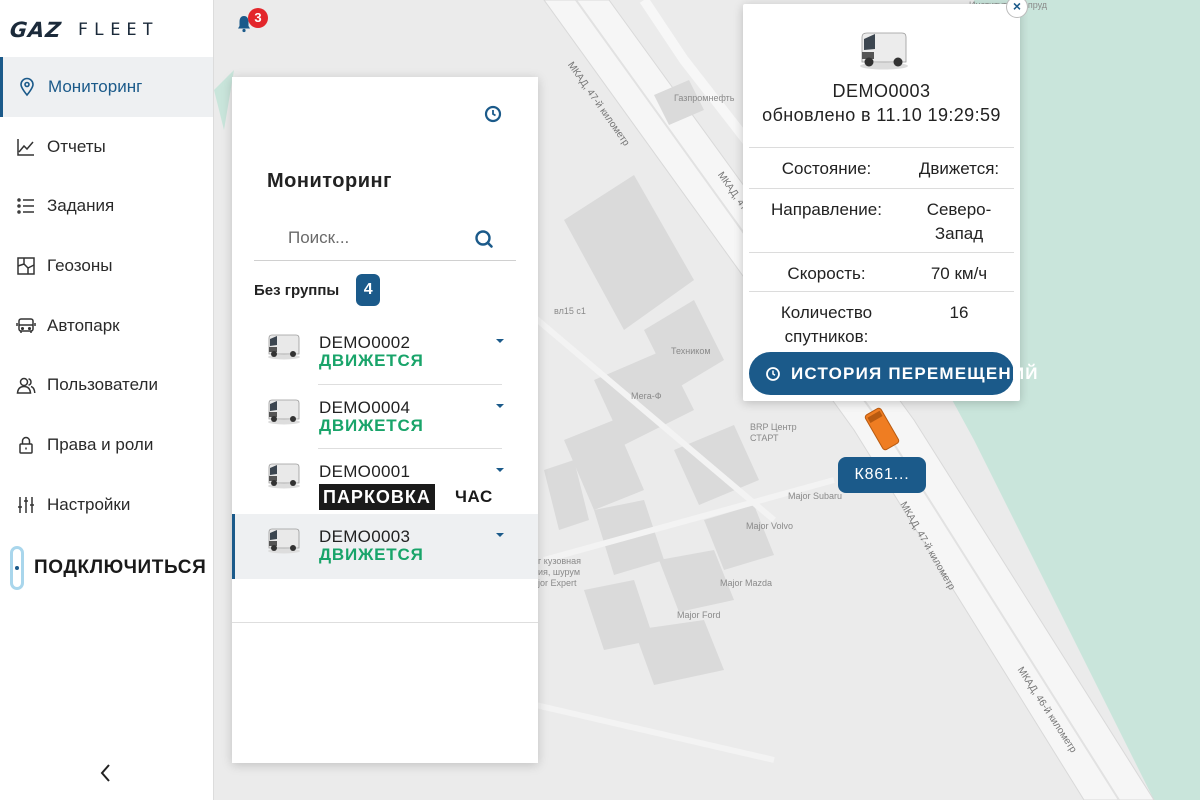 The width and height of the screenshot is (1200, 800). What do you see at coordinates (26, 505) in the screenshot?
I see `sliders-icon` at bounding box center [26, 505].